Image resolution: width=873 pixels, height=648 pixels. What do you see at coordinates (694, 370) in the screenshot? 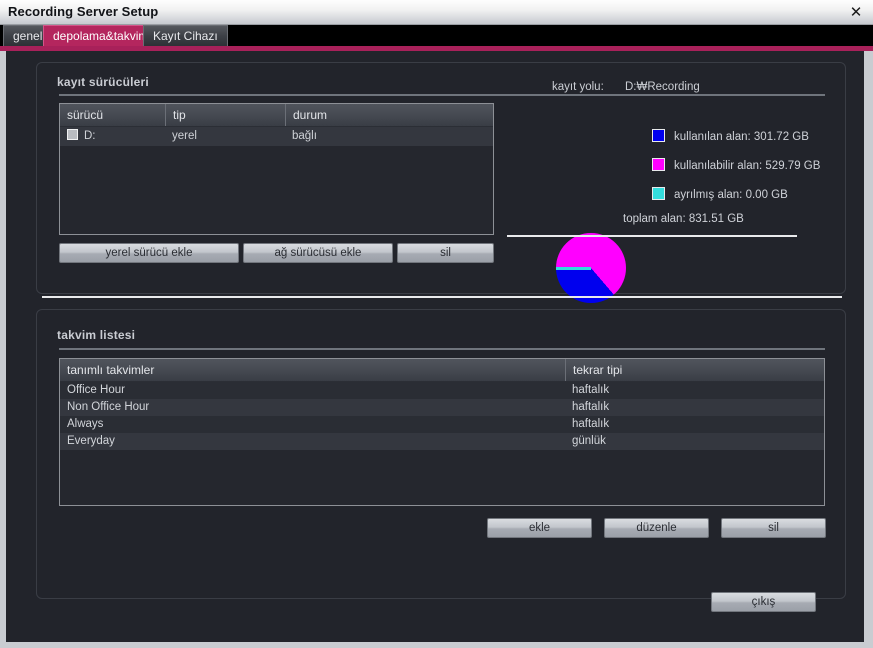
I see `column-header-repeat-type: tekrar tipi` at bounding box center [694, 370].